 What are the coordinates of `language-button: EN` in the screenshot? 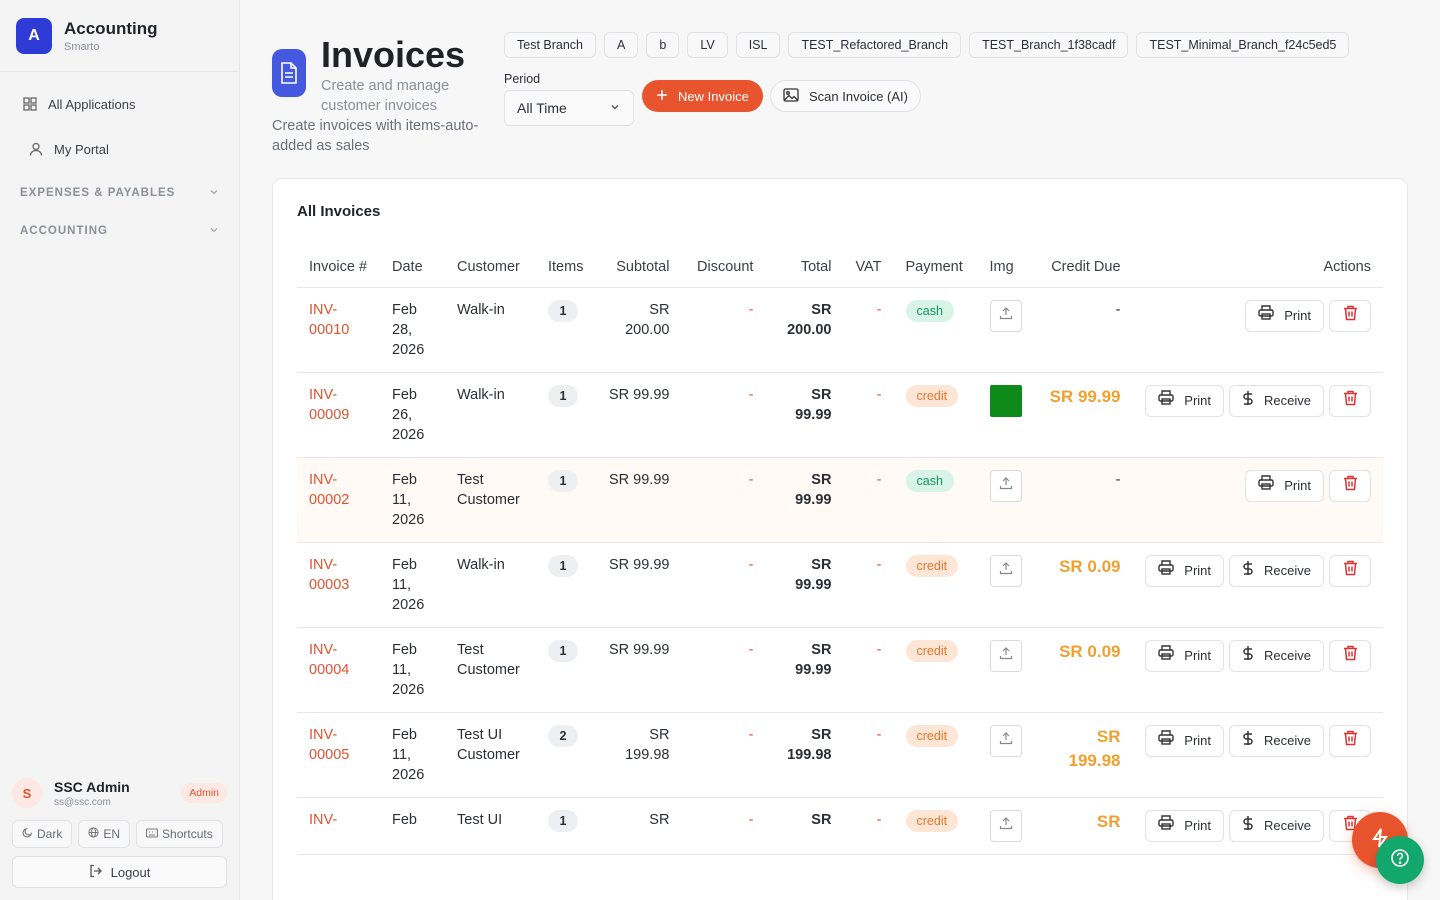 It's located at (104, 834).